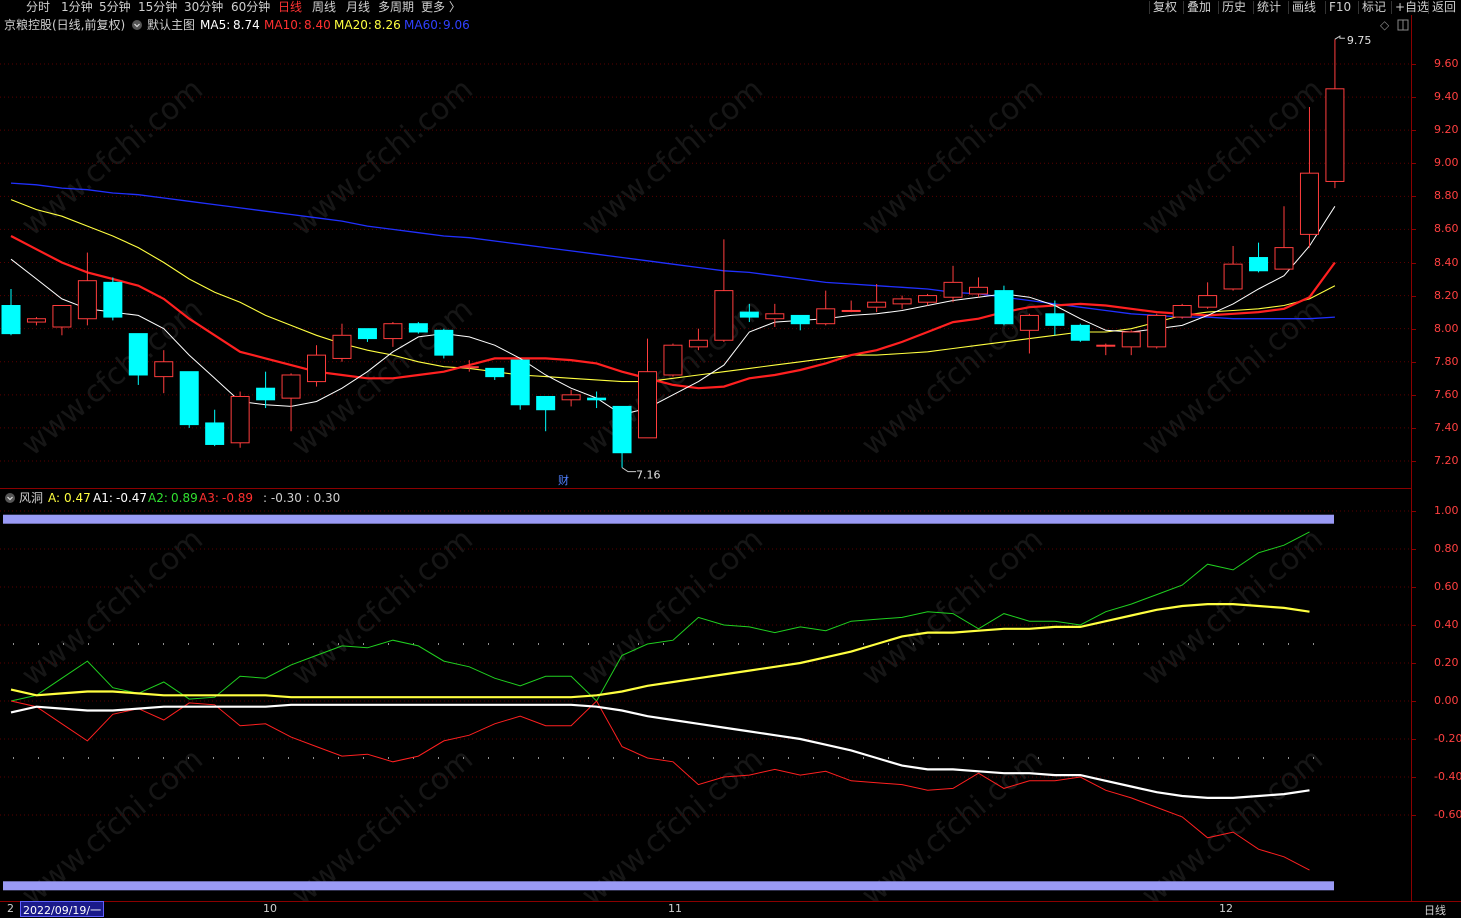 This screenshot has height=918, width=1461. Describe the element at coordinates (1446, 328) in the screenshot. I see `price-tick-label: 8.00` at that location.